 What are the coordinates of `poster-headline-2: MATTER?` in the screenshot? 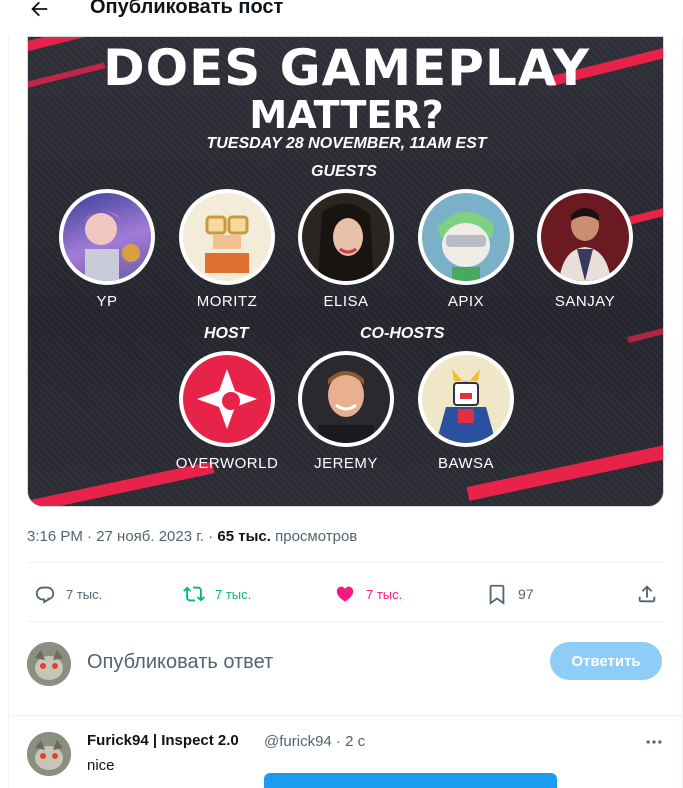 It's located at (346, 115).